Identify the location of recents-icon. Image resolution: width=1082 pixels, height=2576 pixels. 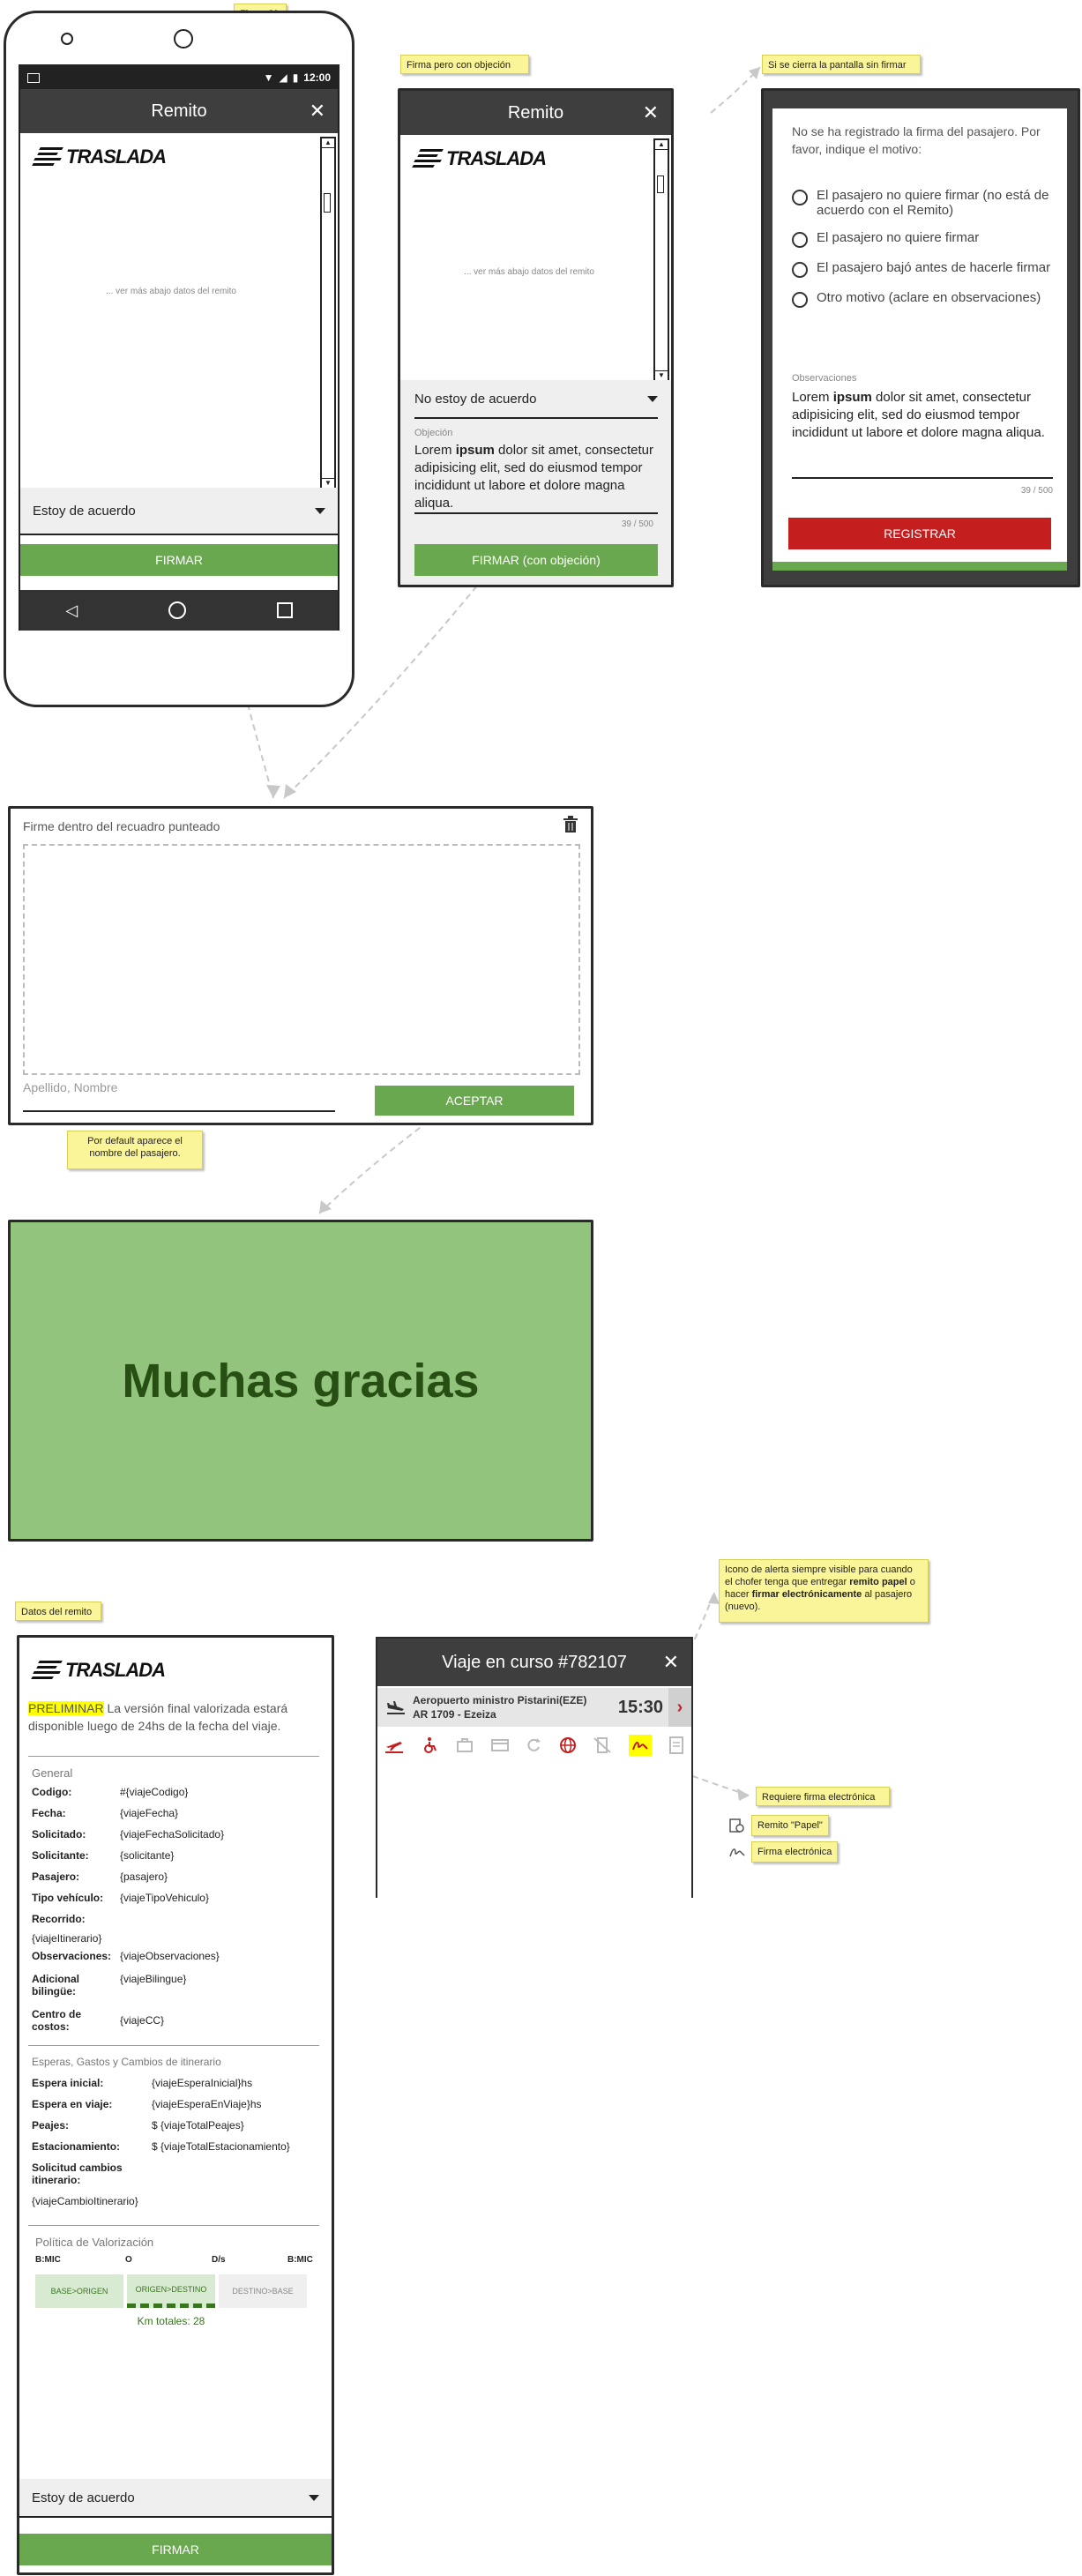
(284, 610).